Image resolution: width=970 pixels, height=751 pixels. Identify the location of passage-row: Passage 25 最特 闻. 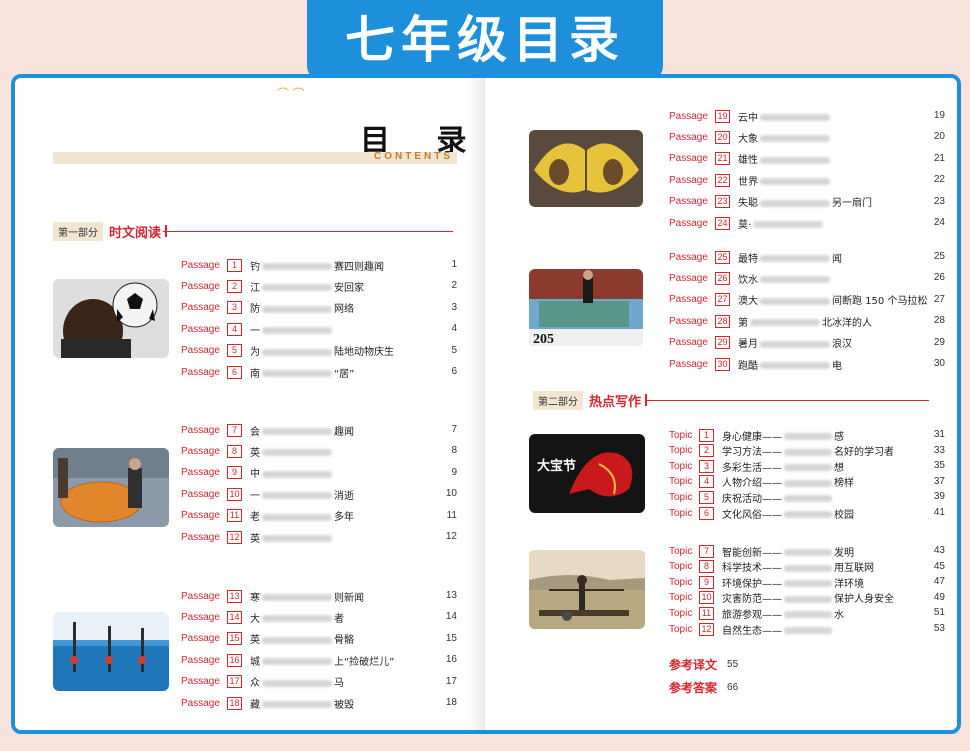
(755, 257).